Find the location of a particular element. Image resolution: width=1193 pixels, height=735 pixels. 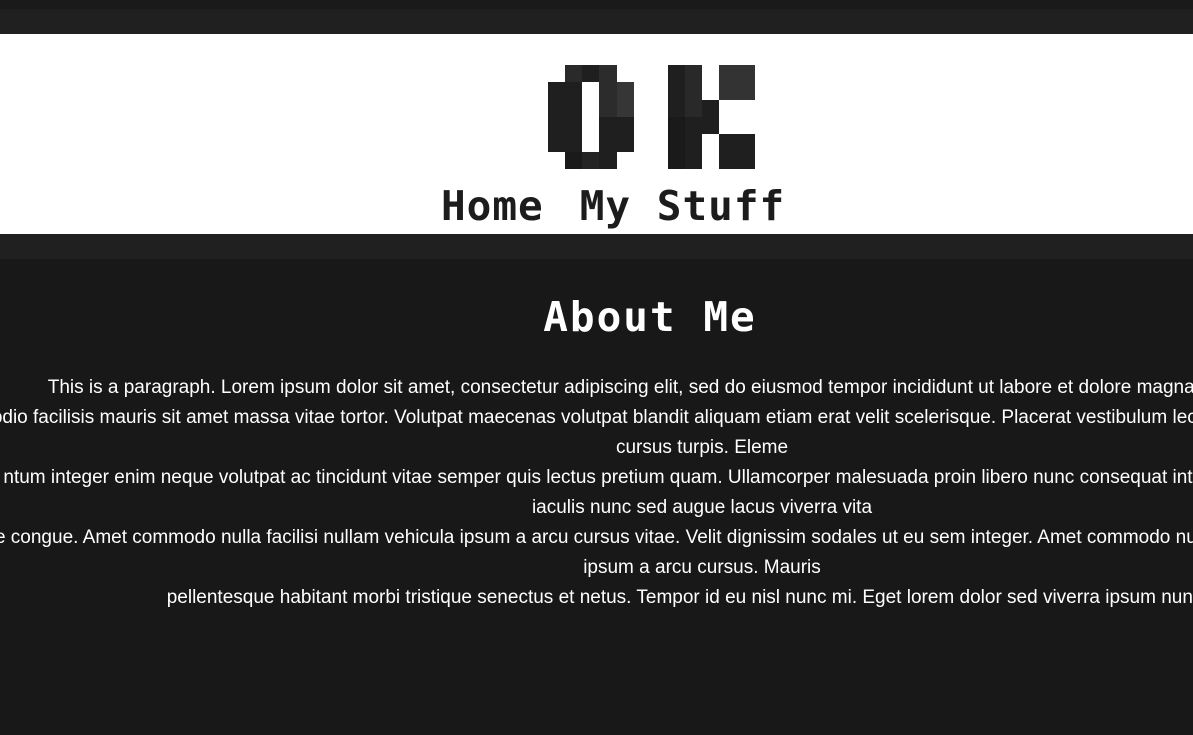

main-nav: Home My Stuff is located at coordinates (613, 206).